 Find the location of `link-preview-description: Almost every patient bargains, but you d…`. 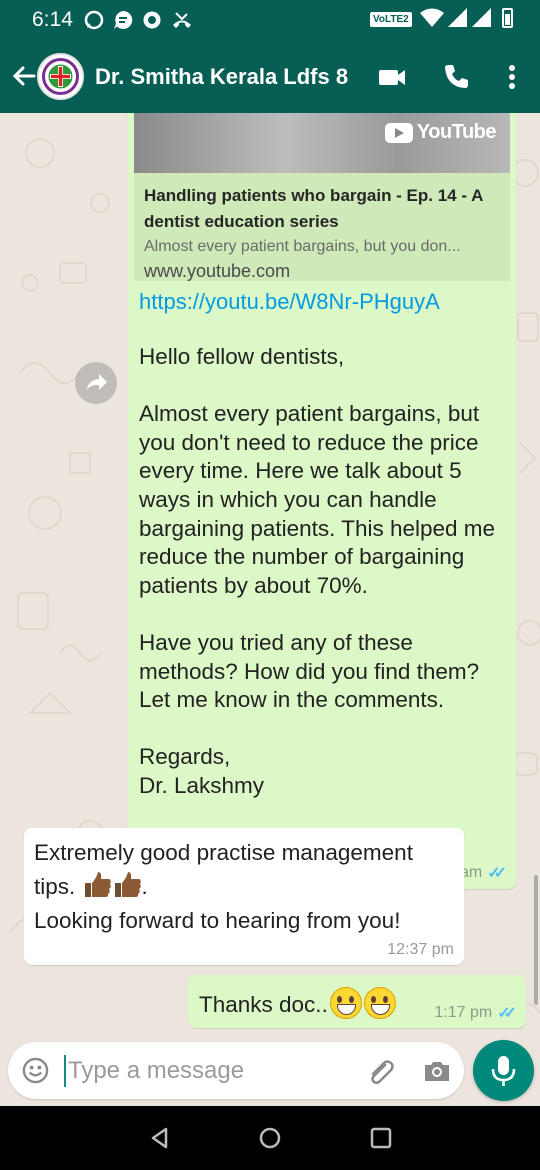

link-preview-description: Almost every patient bargains, but you d… is located at coordinates (302, 246).